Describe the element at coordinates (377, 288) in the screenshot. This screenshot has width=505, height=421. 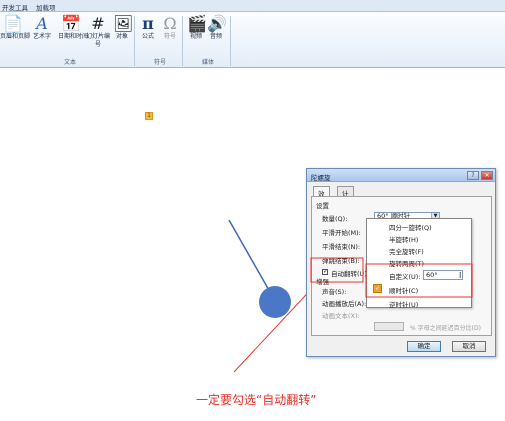
I see `check-icon: ✓` at that location.